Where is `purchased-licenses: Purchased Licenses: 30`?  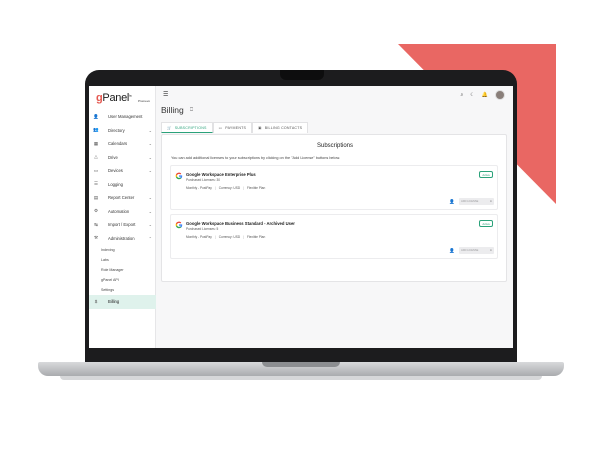
purchased-licenses: Purchased Licenses: 30 is located at coordinates (203, 180).